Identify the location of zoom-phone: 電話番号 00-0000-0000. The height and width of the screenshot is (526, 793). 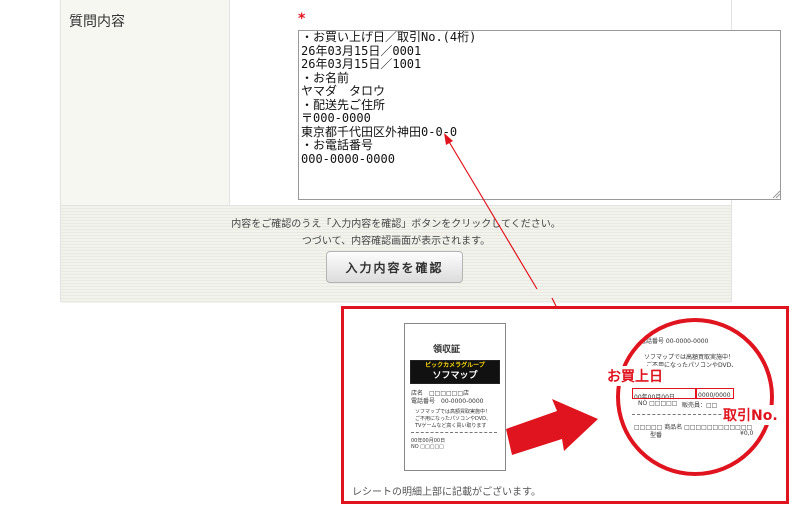
(674, 341).